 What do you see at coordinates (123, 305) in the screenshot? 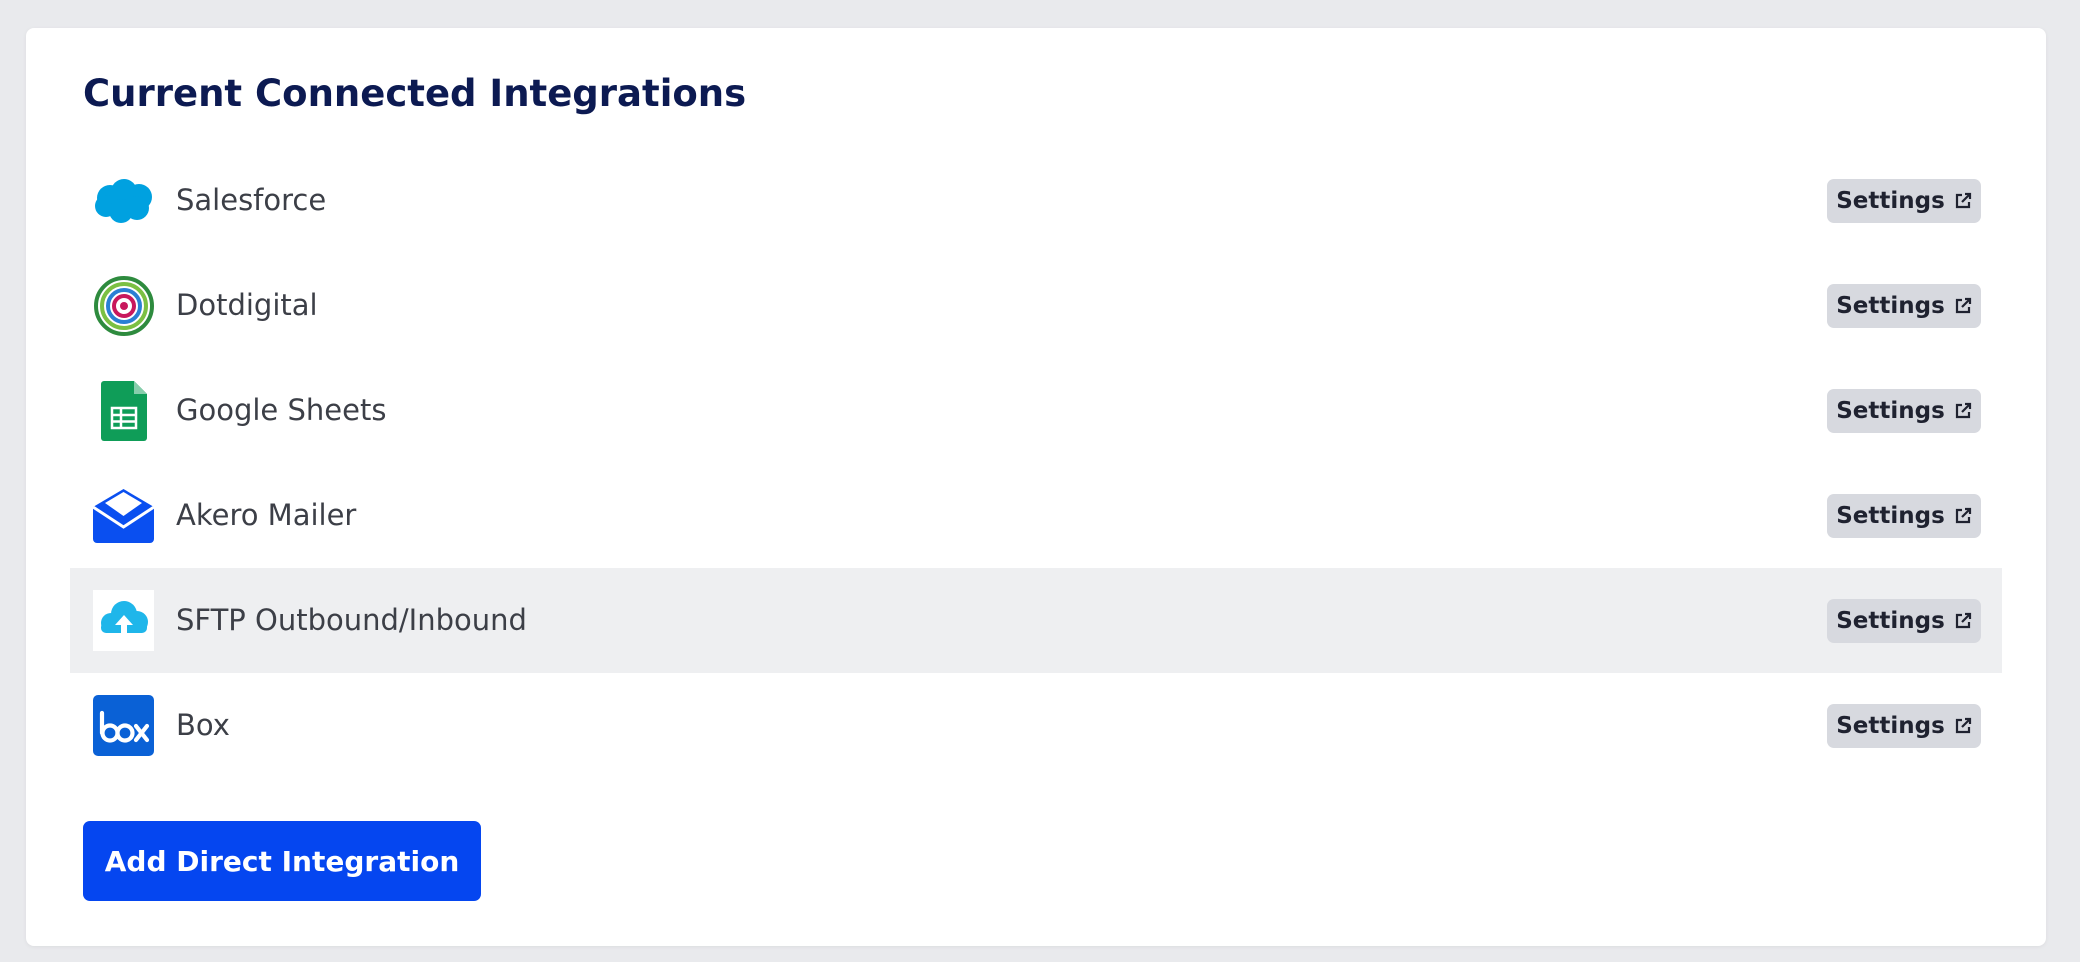
I see `dotdigital-logo-icon` at bounding box center [123, 305].